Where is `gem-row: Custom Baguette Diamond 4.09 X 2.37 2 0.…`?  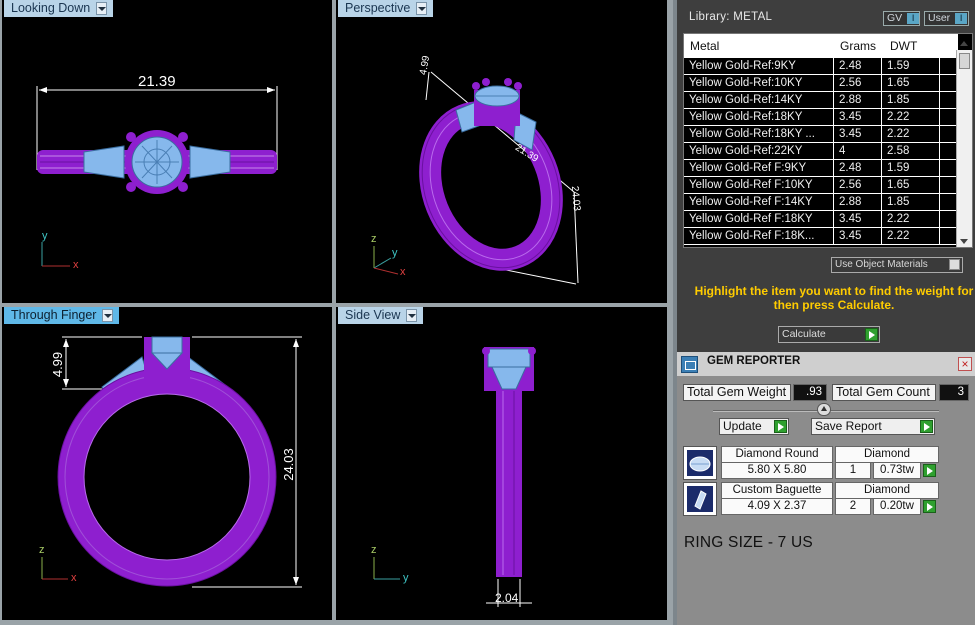 gem-row: Custom Baguette Diamond 4.09 X 2.37 2 0.… is located at coordinates (815, 499).